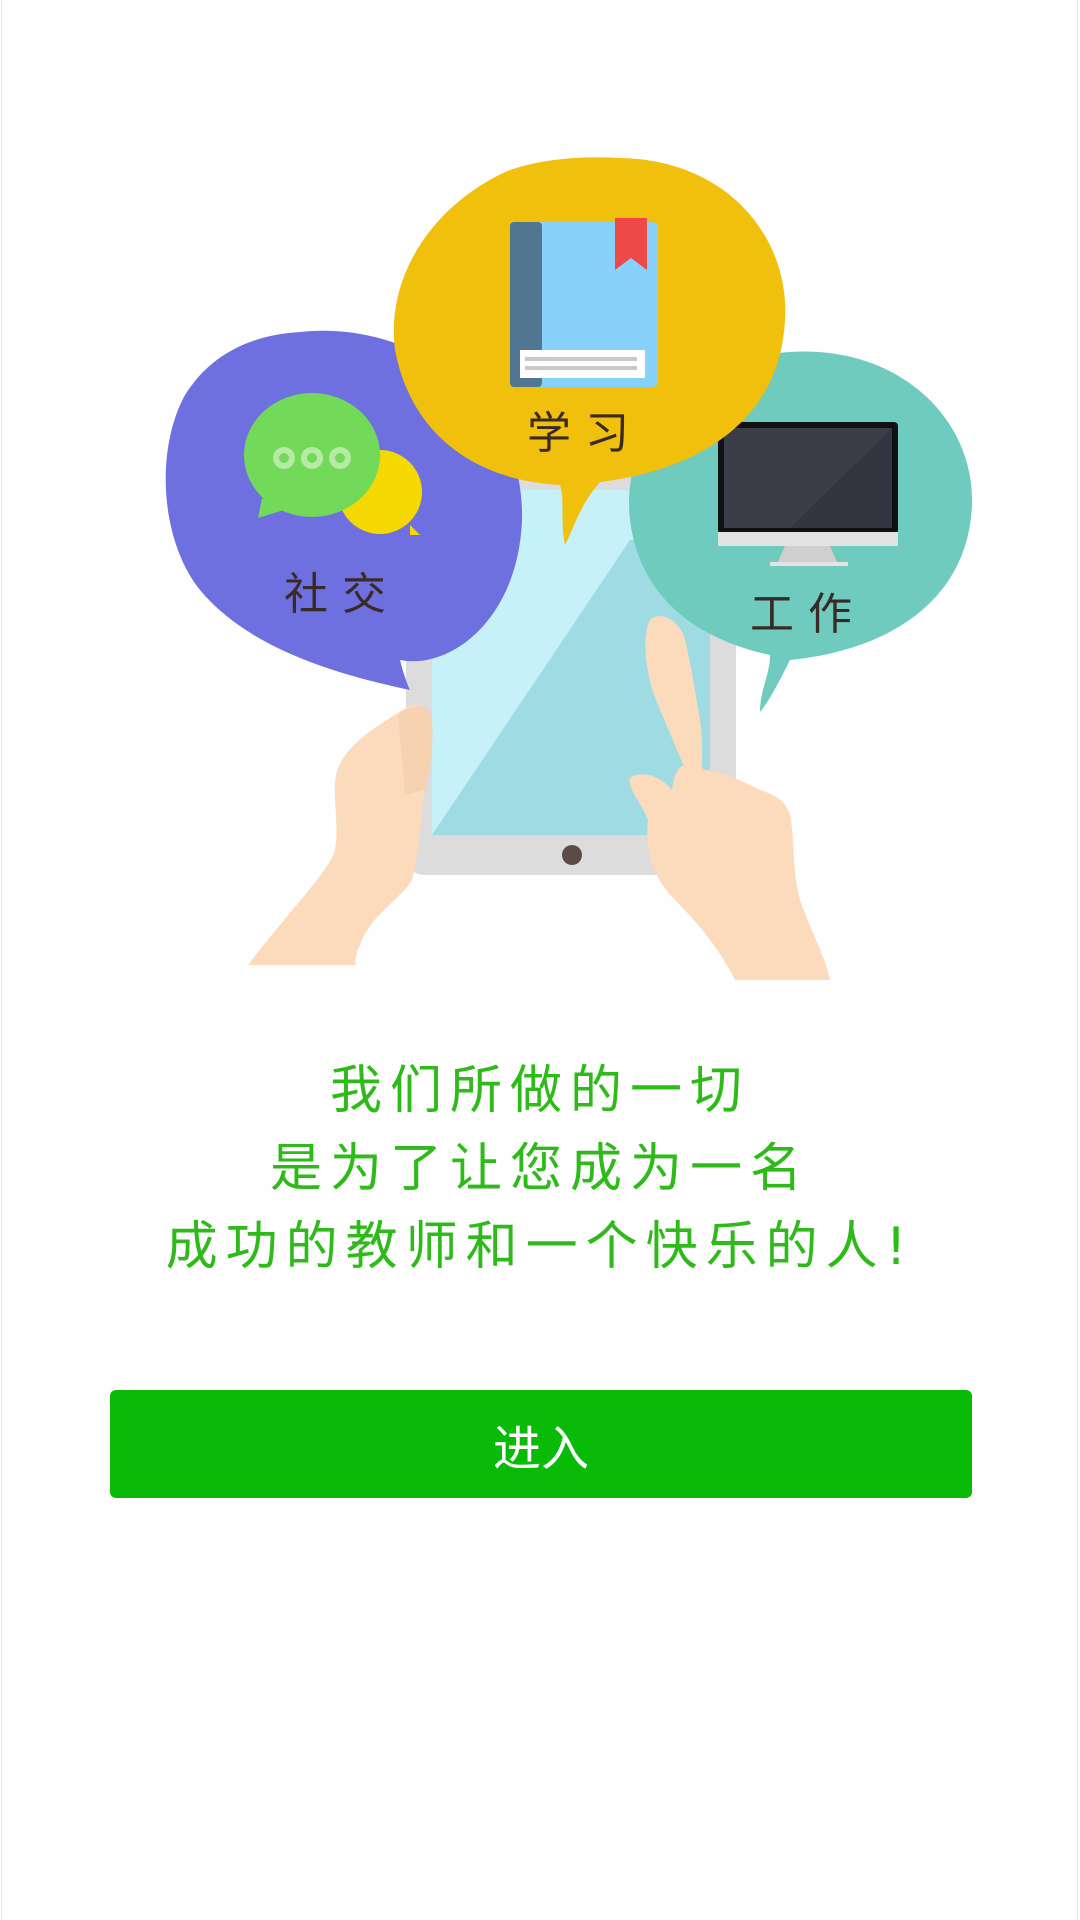 The image size is (1080, 1920). I want to click on left-hand-icon, so click(340, 834).